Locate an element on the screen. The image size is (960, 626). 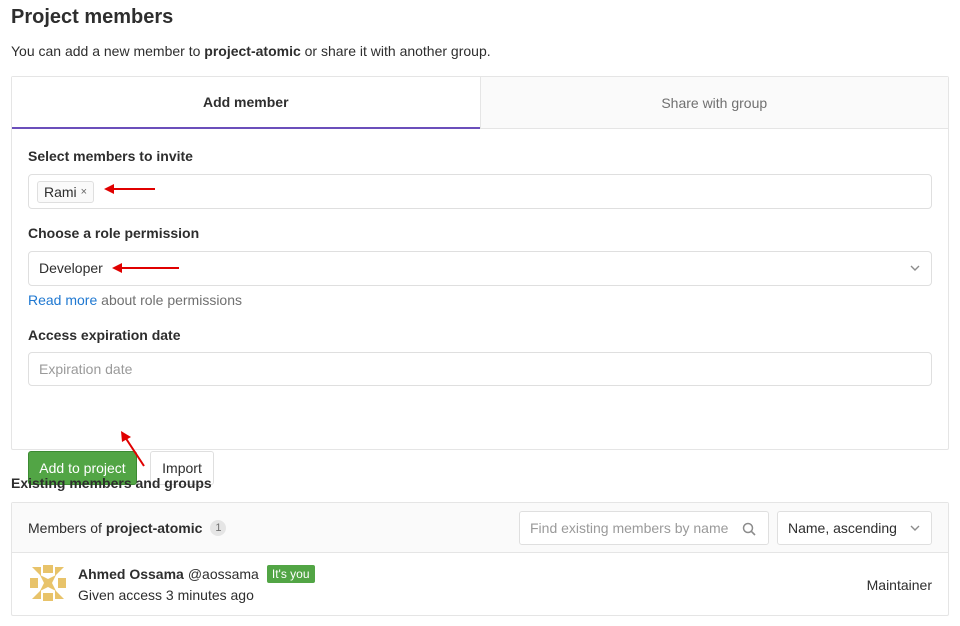
members-of-prefix: Members of is located at coordinates (65, 528).